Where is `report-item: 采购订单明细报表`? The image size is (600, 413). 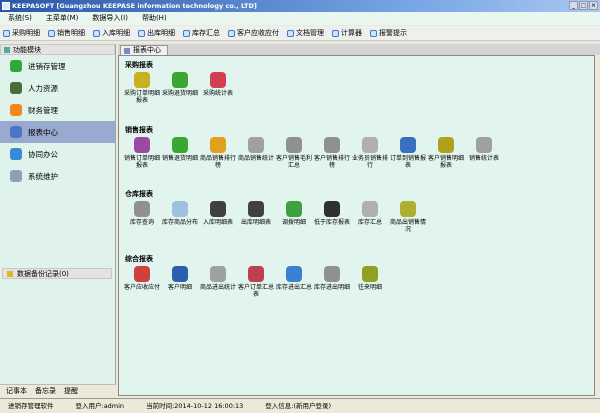
report-item: 采购订单明细报表 is located at coordinates (142, 88).